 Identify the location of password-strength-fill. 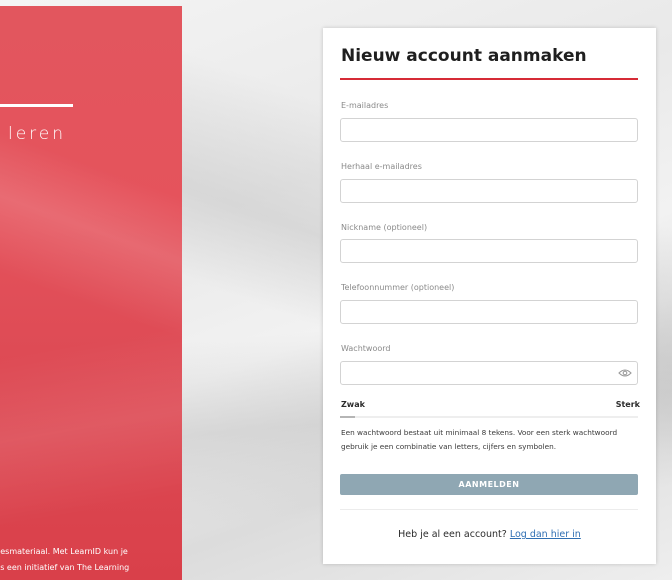
(347, 417).